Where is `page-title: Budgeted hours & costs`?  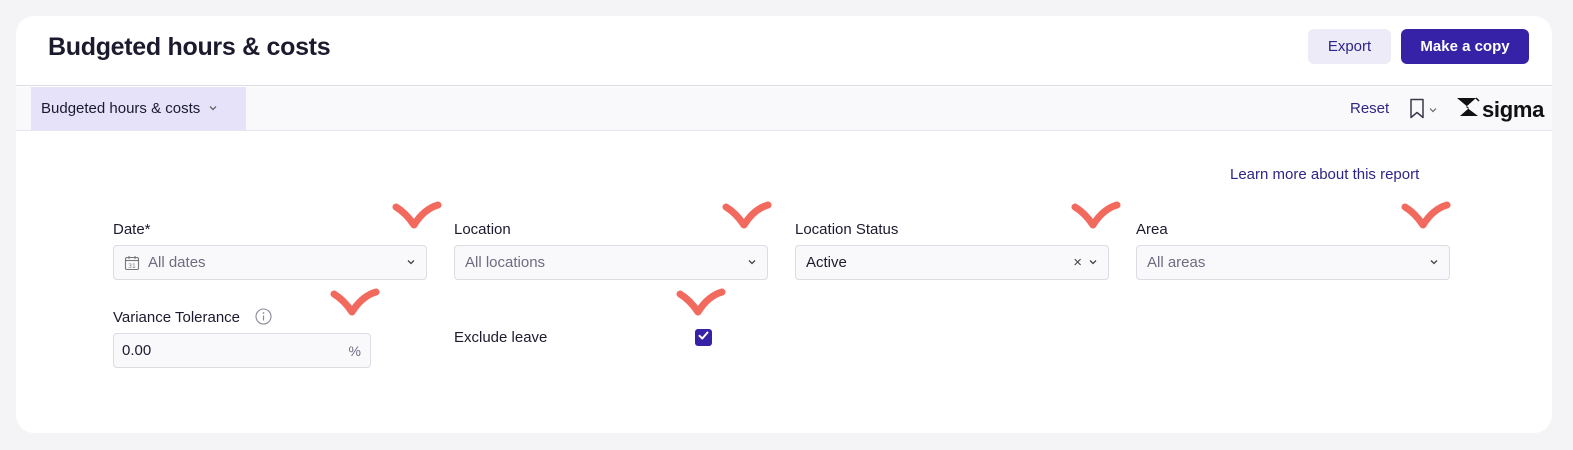 page-title: Budgeted hours & costs is located at coordinates (189, 47).